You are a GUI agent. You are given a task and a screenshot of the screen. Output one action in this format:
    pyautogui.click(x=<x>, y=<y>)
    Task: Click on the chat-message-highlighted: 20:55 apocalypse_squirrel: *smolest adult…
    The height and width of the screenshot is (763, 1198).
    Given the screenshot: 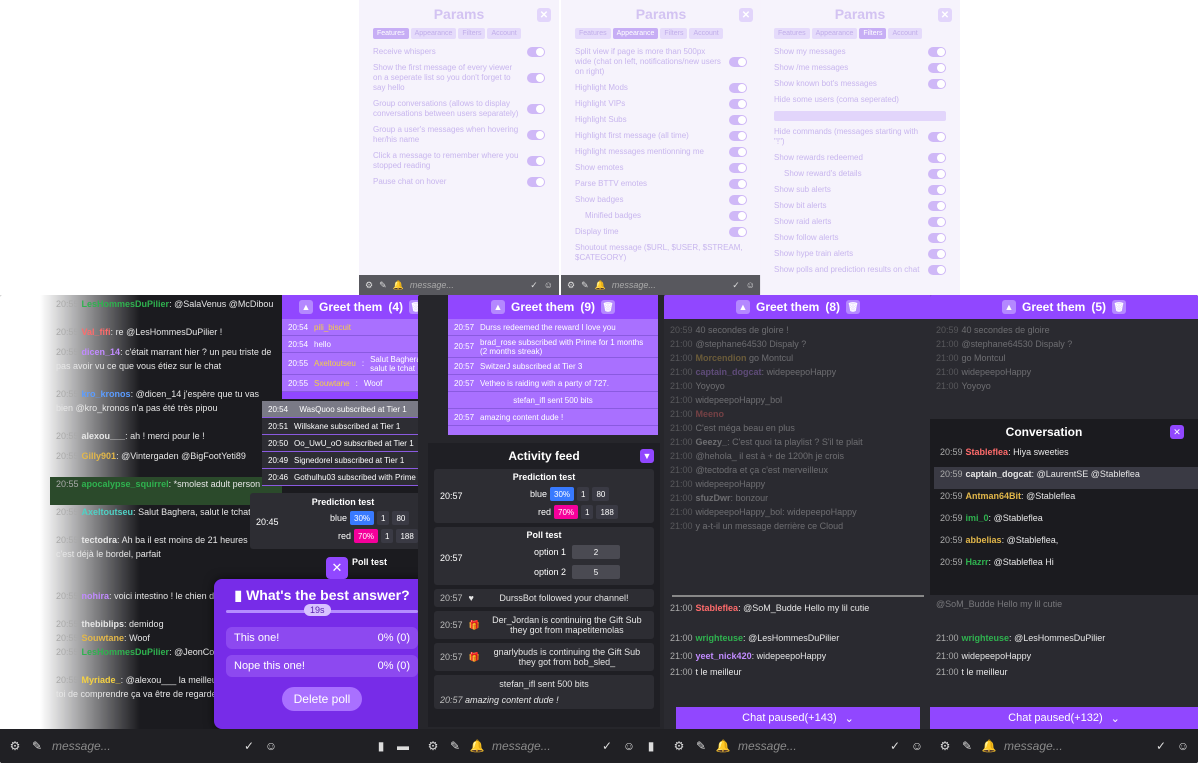 What is the action you would take?
    pyautogui.click(x=166, y=491)
    